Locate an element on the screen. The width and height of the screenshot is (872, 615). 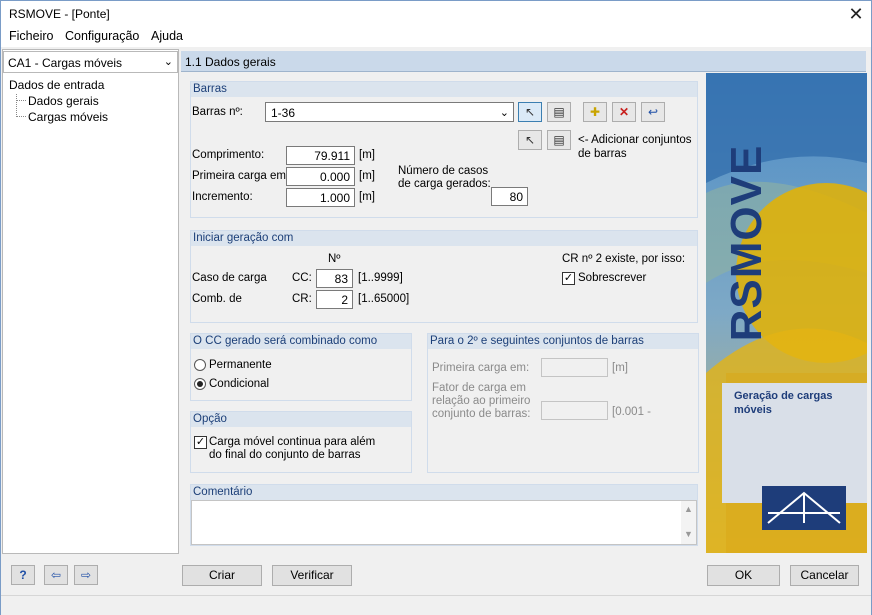
close-icon: ✕ is located at coordinates (856, 14).